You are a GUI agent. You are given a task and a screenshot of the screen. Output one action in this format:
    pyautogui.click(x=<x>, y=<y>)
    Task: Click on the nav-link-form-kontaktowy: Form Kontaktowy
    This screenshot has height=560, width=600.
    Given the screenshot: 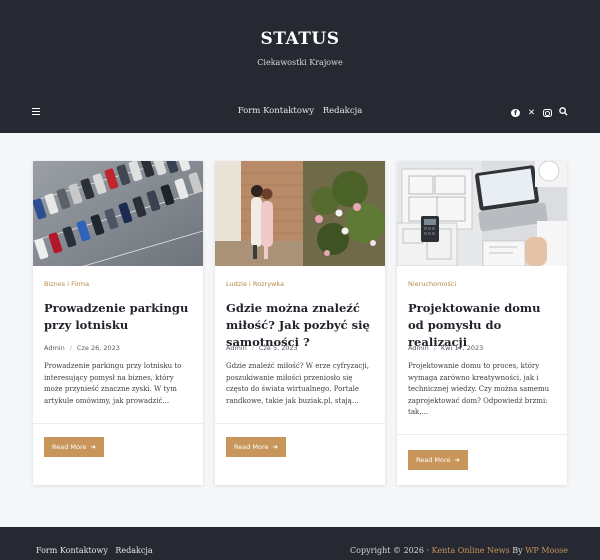 What is the action you would take?
    pyautogui.click(x=276, y=111)
    